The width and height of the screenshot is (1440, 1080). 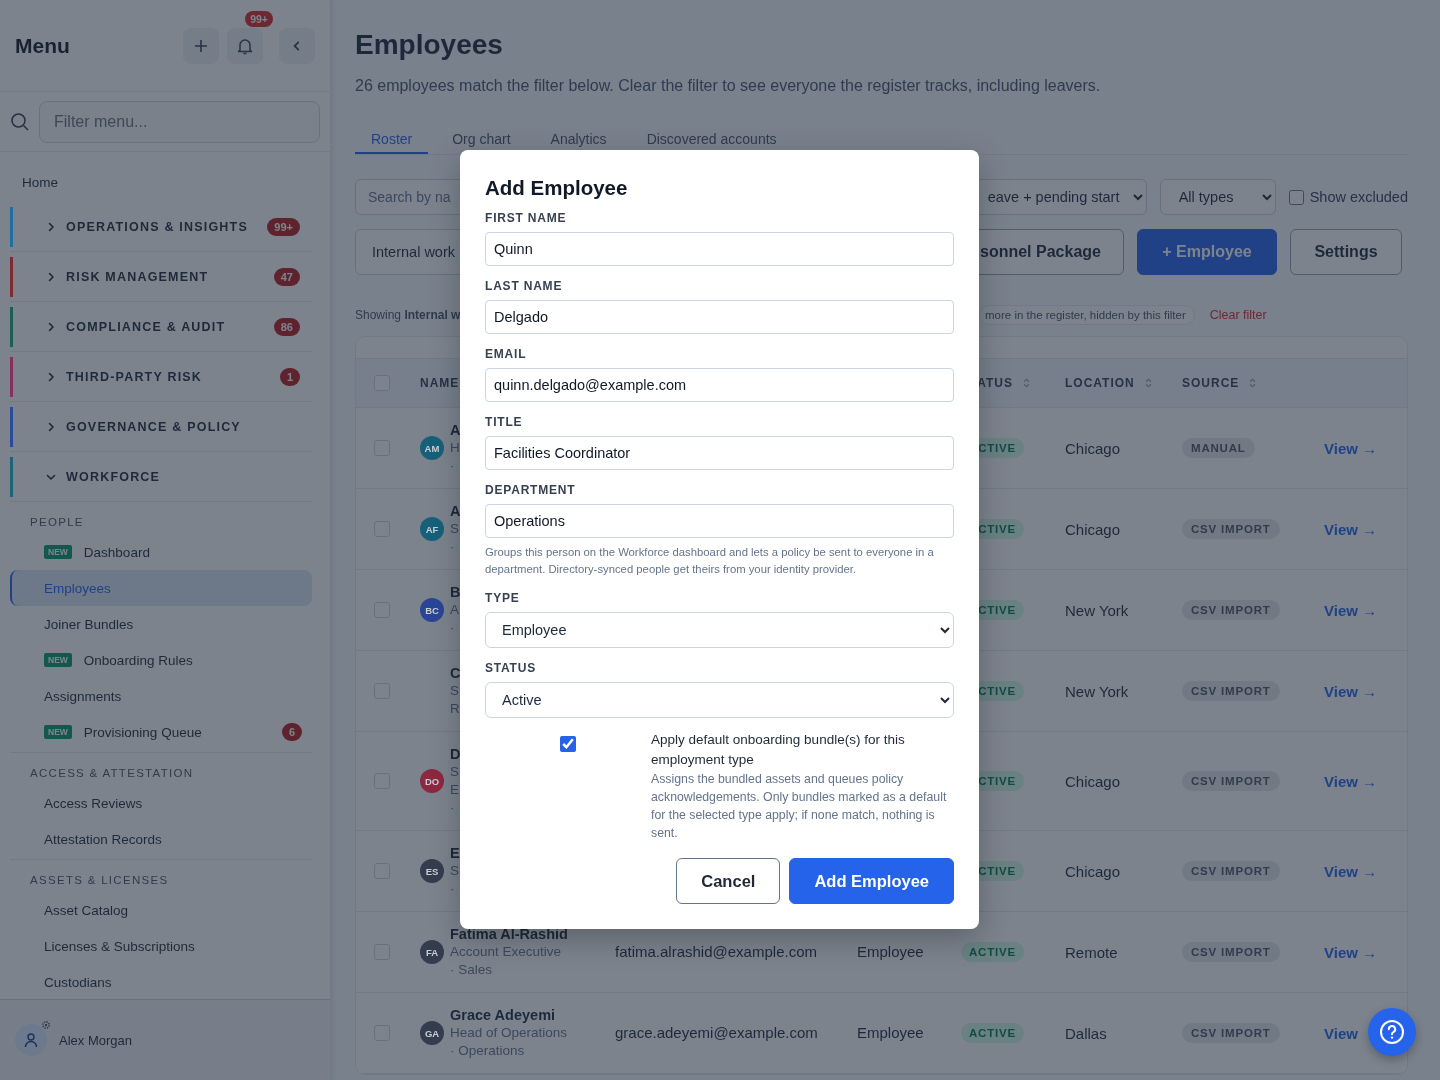 What do you see at coordinates (719, 521) in the screenshot?
I see `input-field: Operations` at bounding box center [719, 521].